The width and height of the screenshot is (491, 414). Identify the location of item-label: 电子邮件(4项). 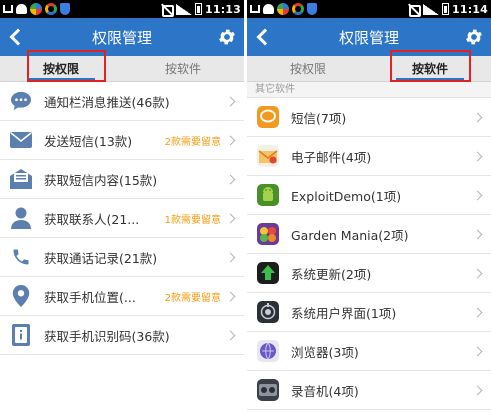
(331, 157).